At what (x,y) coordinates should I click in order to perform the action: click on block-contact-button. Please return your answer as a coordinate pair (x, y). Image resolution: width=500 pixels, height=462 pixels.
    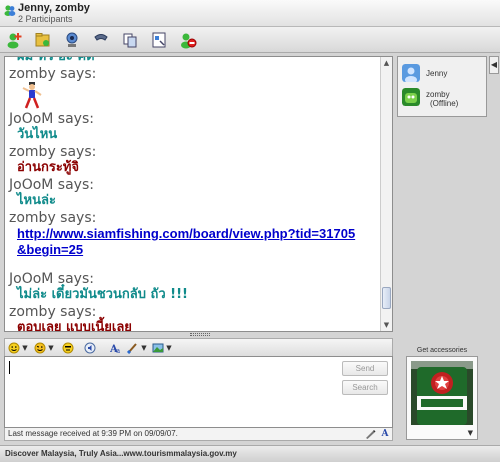
    Looking at the image, I should click on (188, 40).